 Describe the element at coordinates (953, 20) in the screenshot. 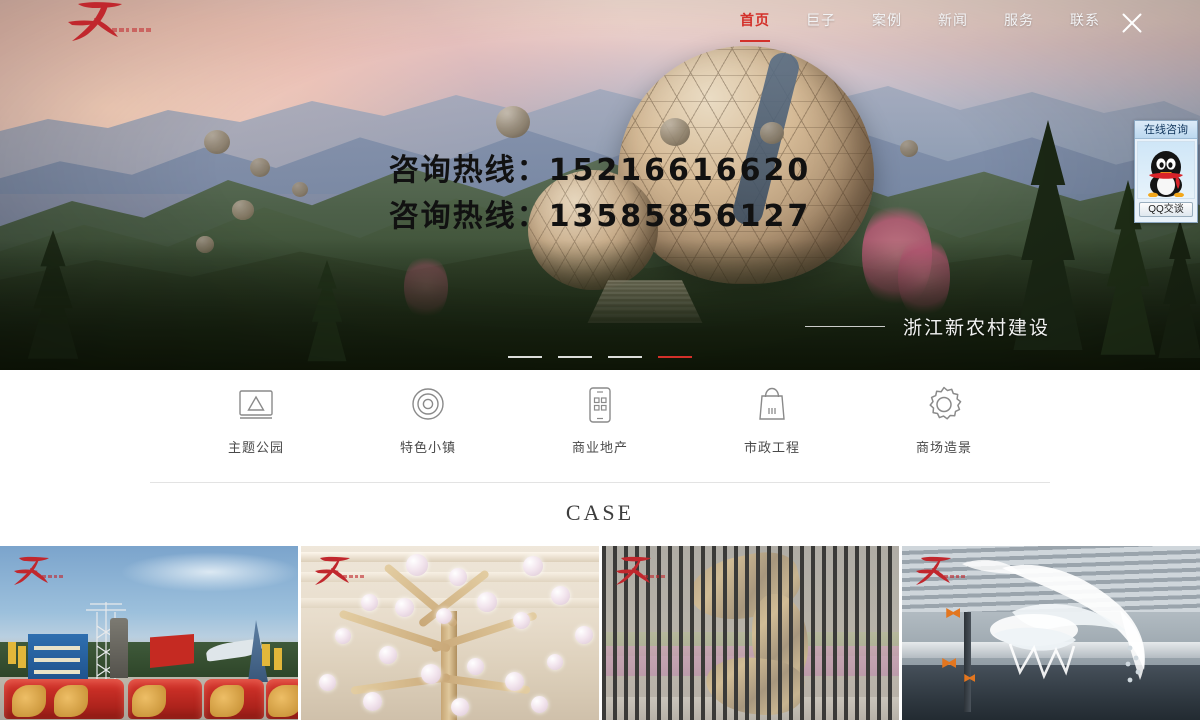

I see `nav-label: 新闻` at that location.